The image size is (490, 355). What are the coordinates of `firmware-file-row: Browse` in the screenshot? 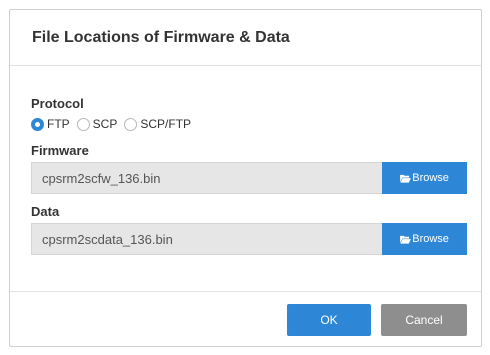 It's located at (249, 178).